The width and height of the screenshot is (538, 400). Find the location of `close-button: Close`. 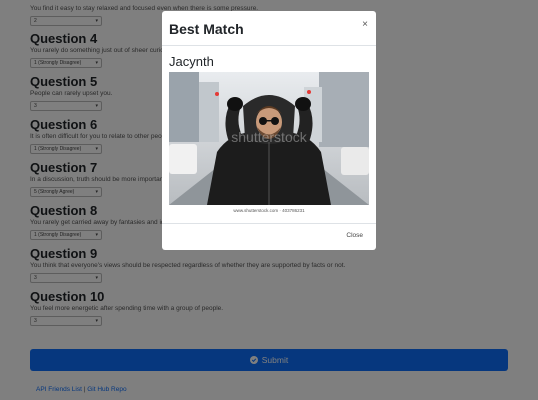

close-button: Close is located at coordinates (354, 235).